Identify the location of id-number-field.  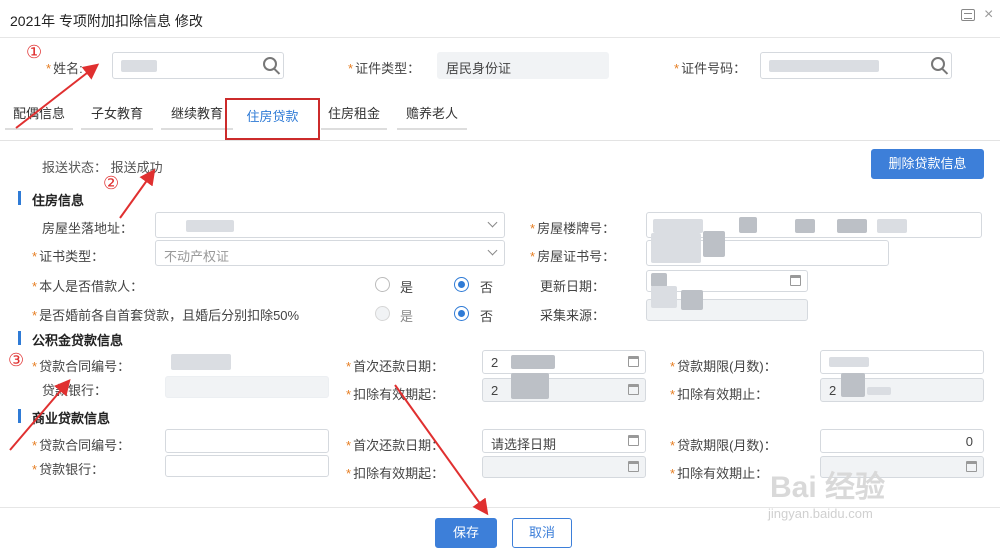
(856, 65).